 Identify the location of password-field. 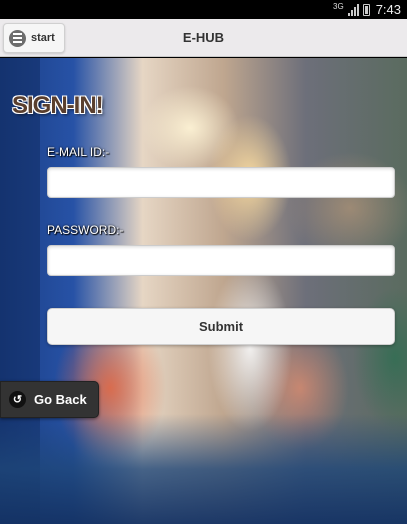
(221, 260).